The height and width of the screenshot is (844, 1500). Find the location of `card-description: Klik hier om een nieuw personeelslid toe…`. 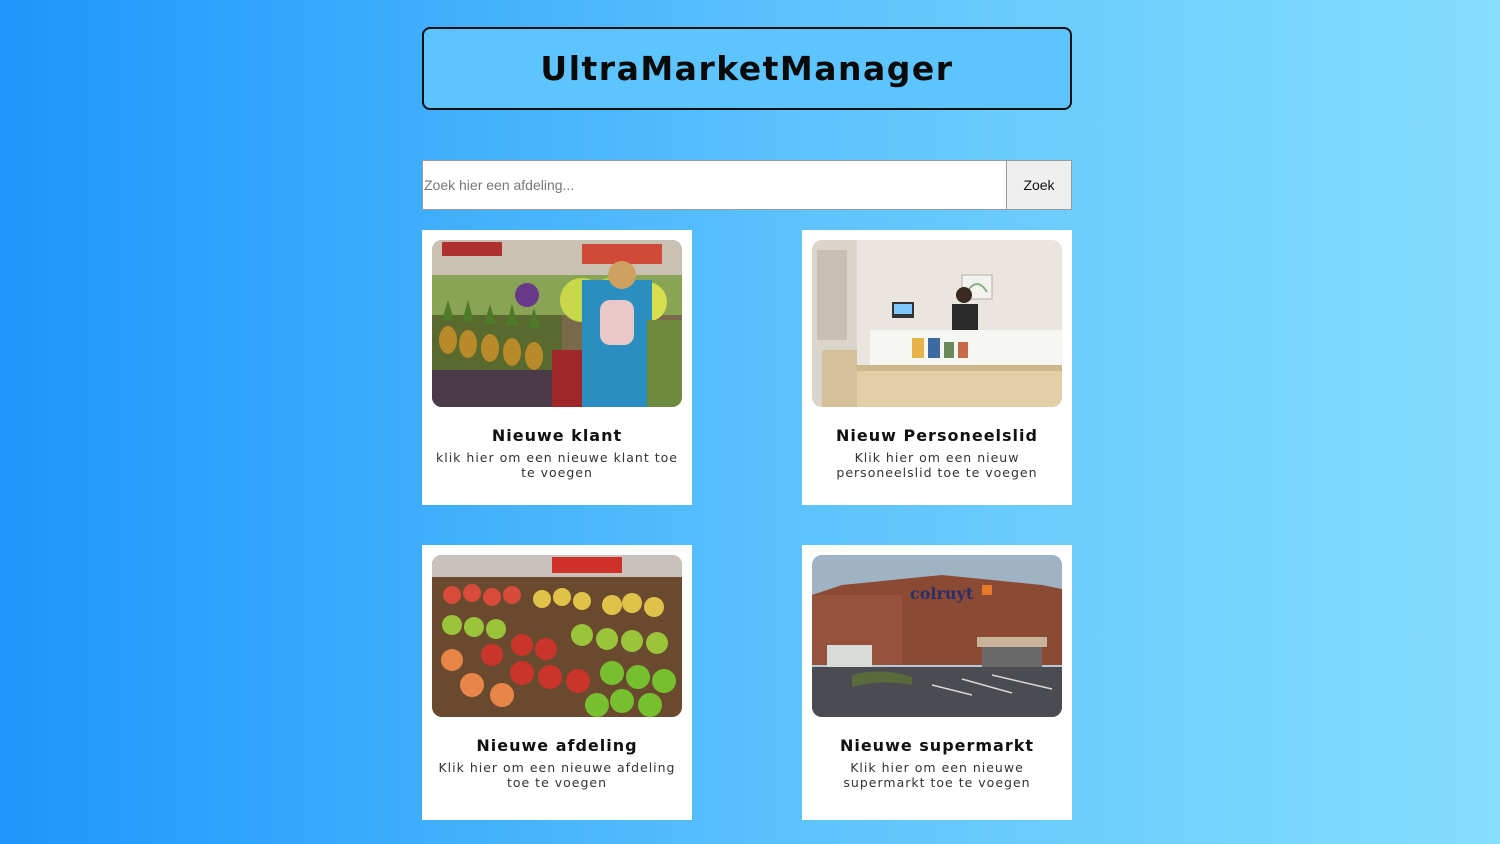

card-description: Klik hier om een nieuw personeelslid toe… is located at coordinates (937, 465).